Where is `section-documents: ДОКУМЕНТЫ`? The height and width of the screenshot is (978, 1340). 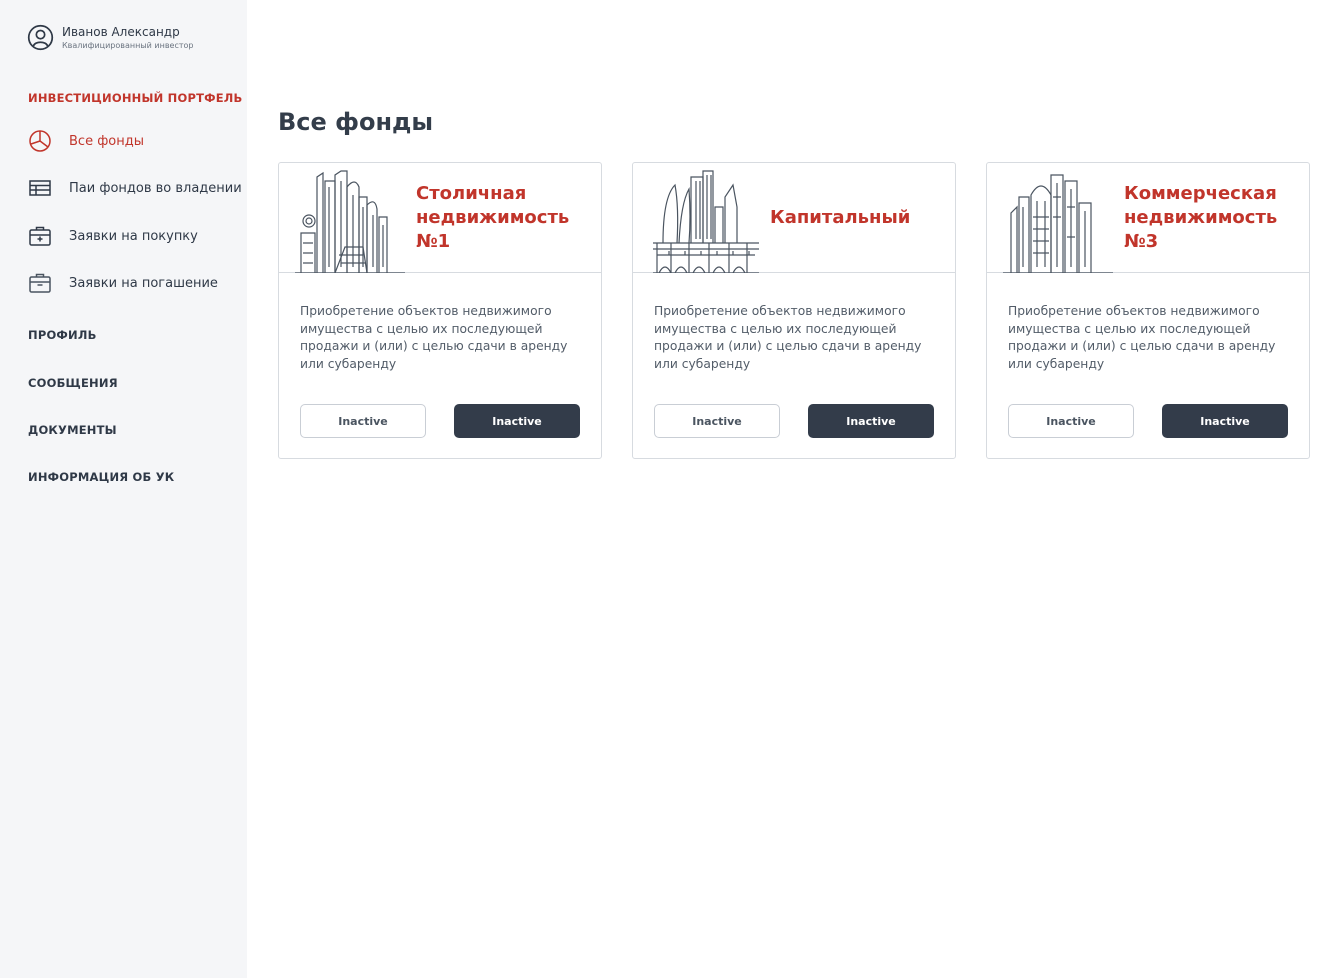 section-documents: ДОКУМЕНТЫ is located at coordinates (72, 430).